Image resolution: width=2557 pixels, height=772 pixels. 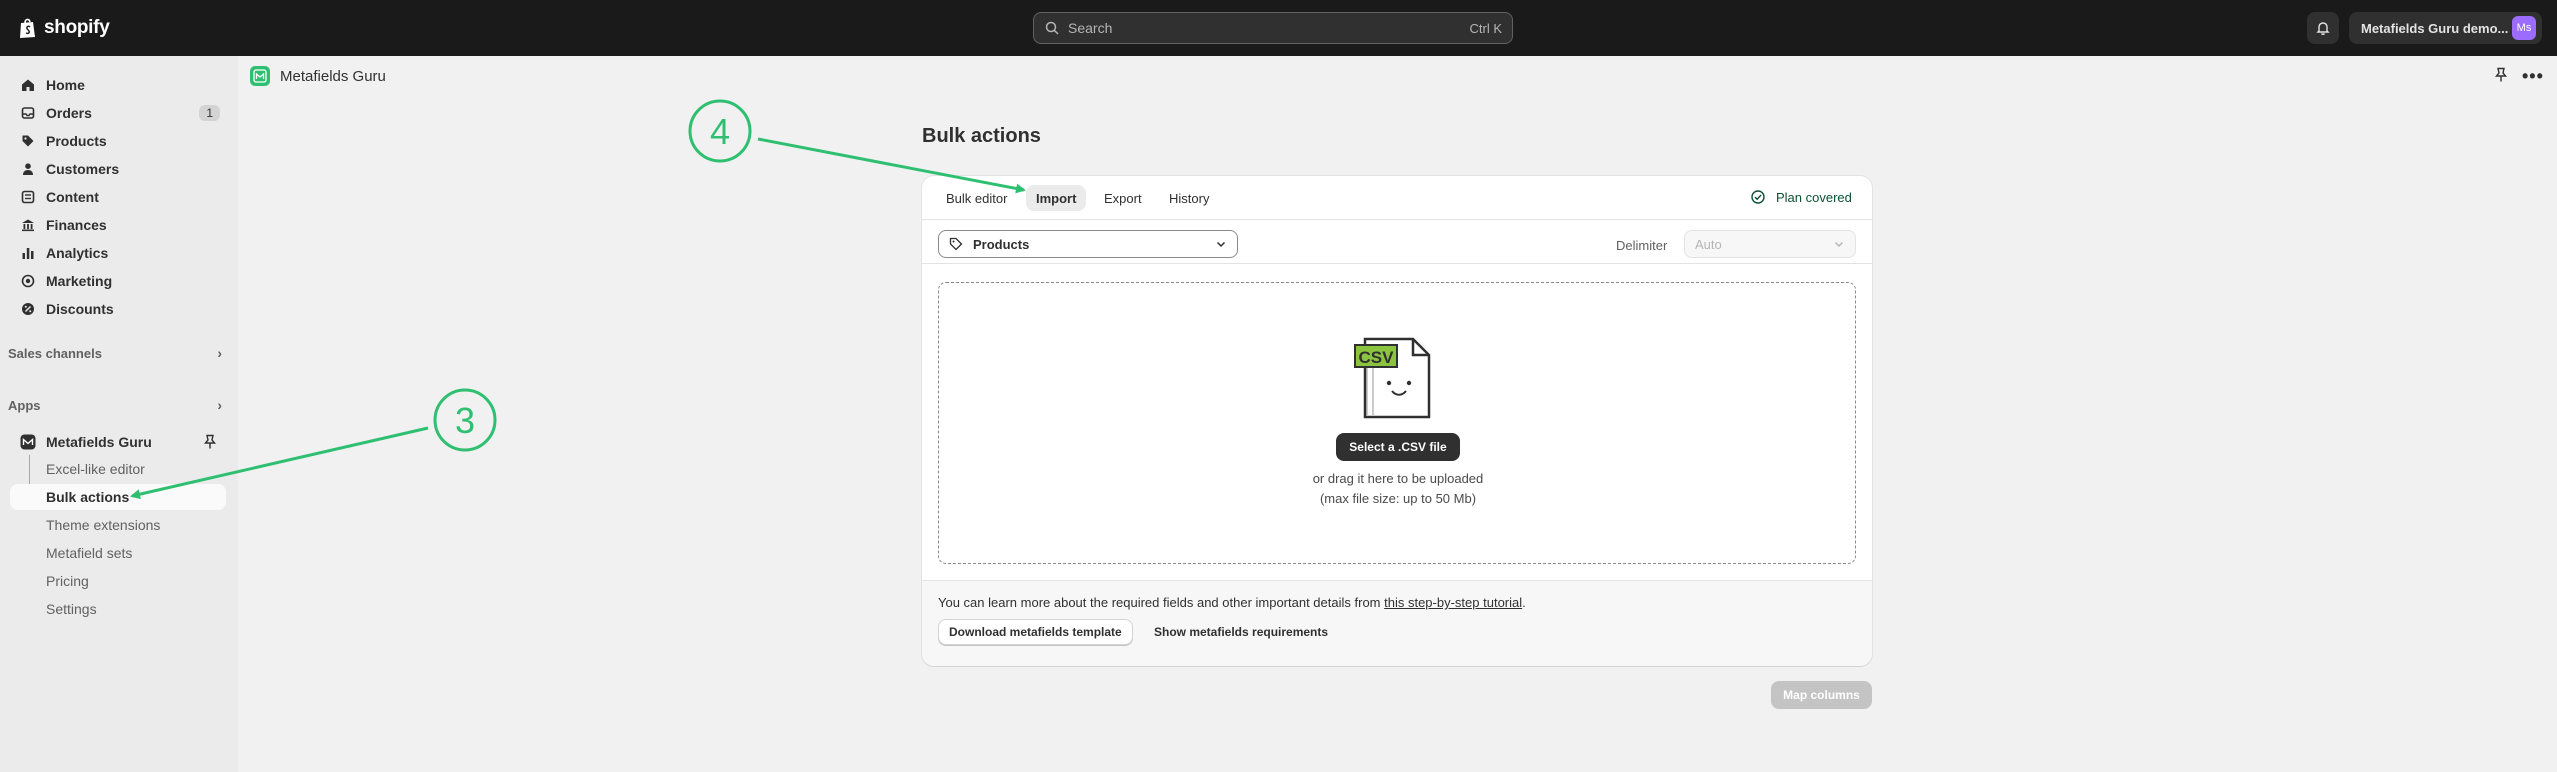 What do you see at coordinates (118, 113) in the screenshot?
I see `sidebar-item-orders: Orders 1` at bounding box center [118, 113].